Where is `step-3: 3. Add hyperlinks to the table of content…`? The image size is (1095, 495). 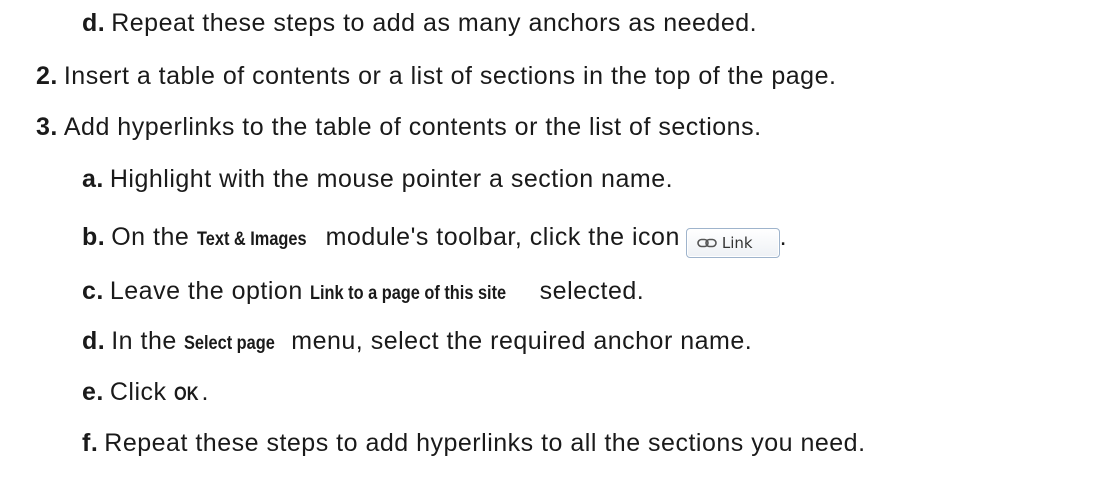 step-3: 3. Add hyperlinks to the table of content… is located at coordinates (399, 127).